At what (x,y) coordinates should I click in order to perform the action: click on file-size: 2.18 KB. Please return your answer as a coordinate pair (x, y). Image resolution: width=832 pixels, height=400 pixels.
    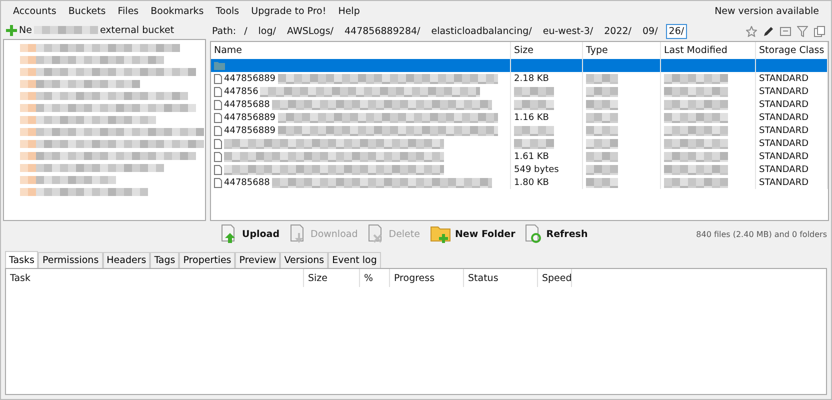
    Looking at the image, I should click on (531, 79).